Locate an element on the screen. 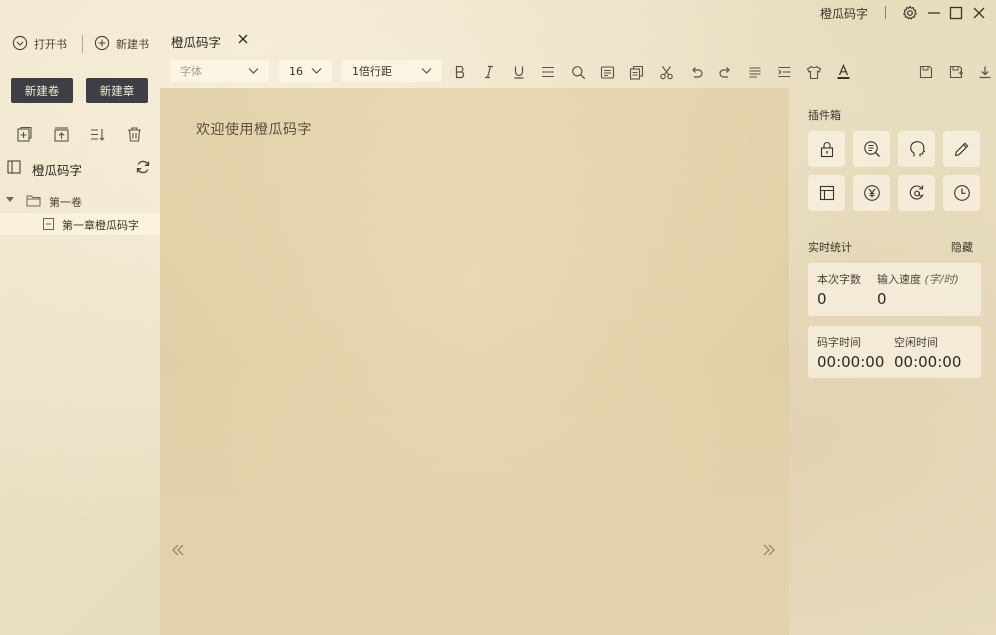  speed-value: 0 is located at coordinates (882, 299).